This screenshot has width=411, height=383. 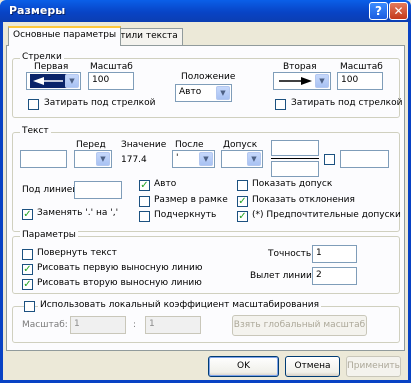 What do you see at coordinates (334, 254) in the screenshot?
I see `precision-input: 1` at bounding box center [334, 254].